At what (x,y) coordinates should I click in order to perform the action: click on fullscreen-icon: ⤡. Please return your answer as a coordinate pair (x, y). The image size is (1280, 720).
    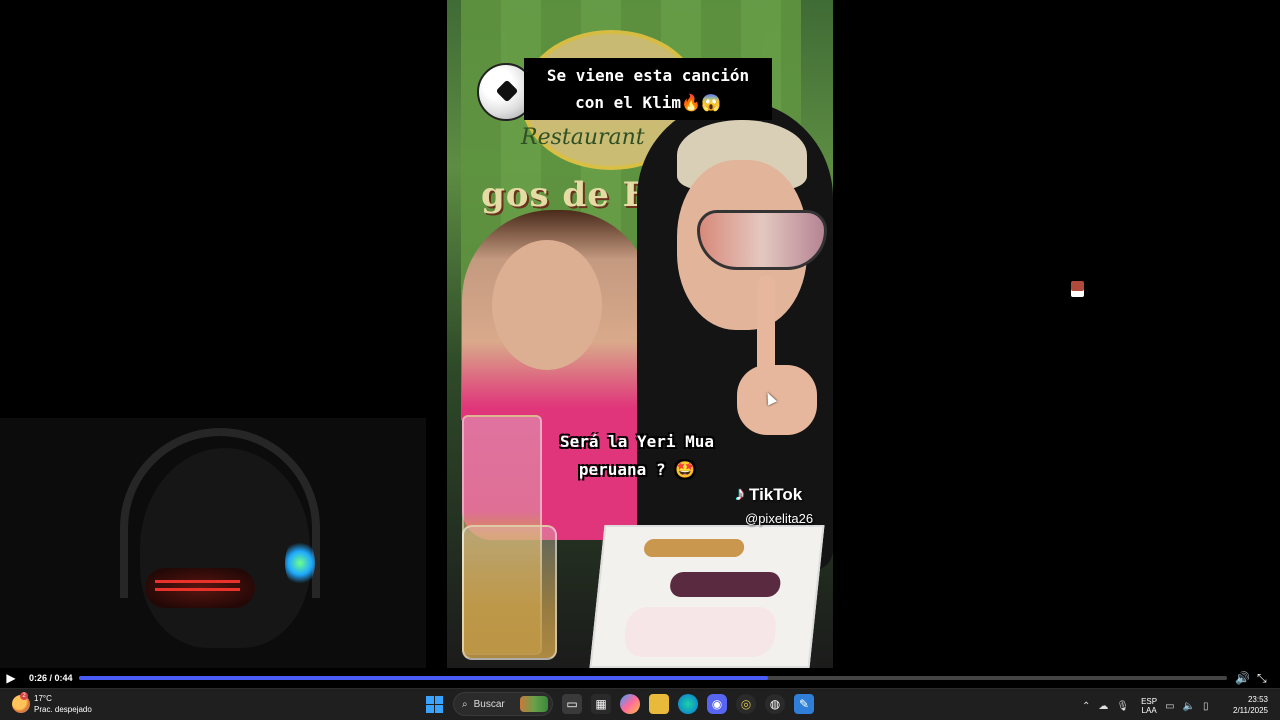
    Looking at the image, I should click on (1264, 678).